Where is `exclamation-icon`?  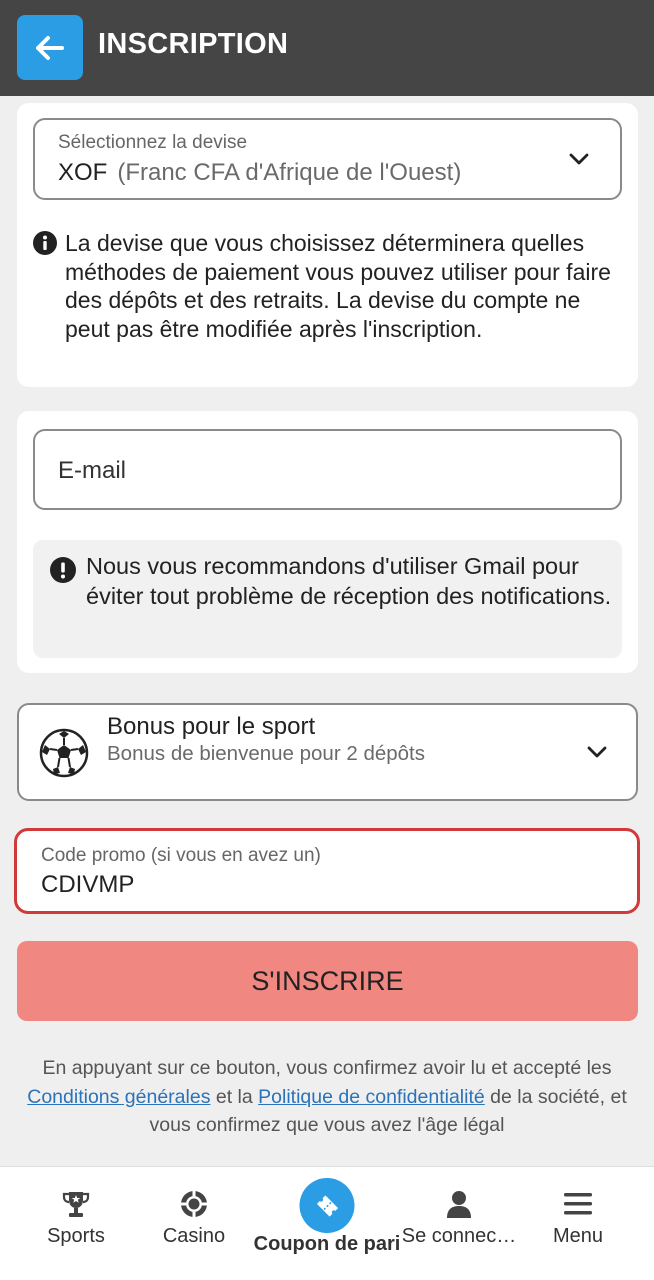 exclamation-icon is located at coordinates (63, 570).